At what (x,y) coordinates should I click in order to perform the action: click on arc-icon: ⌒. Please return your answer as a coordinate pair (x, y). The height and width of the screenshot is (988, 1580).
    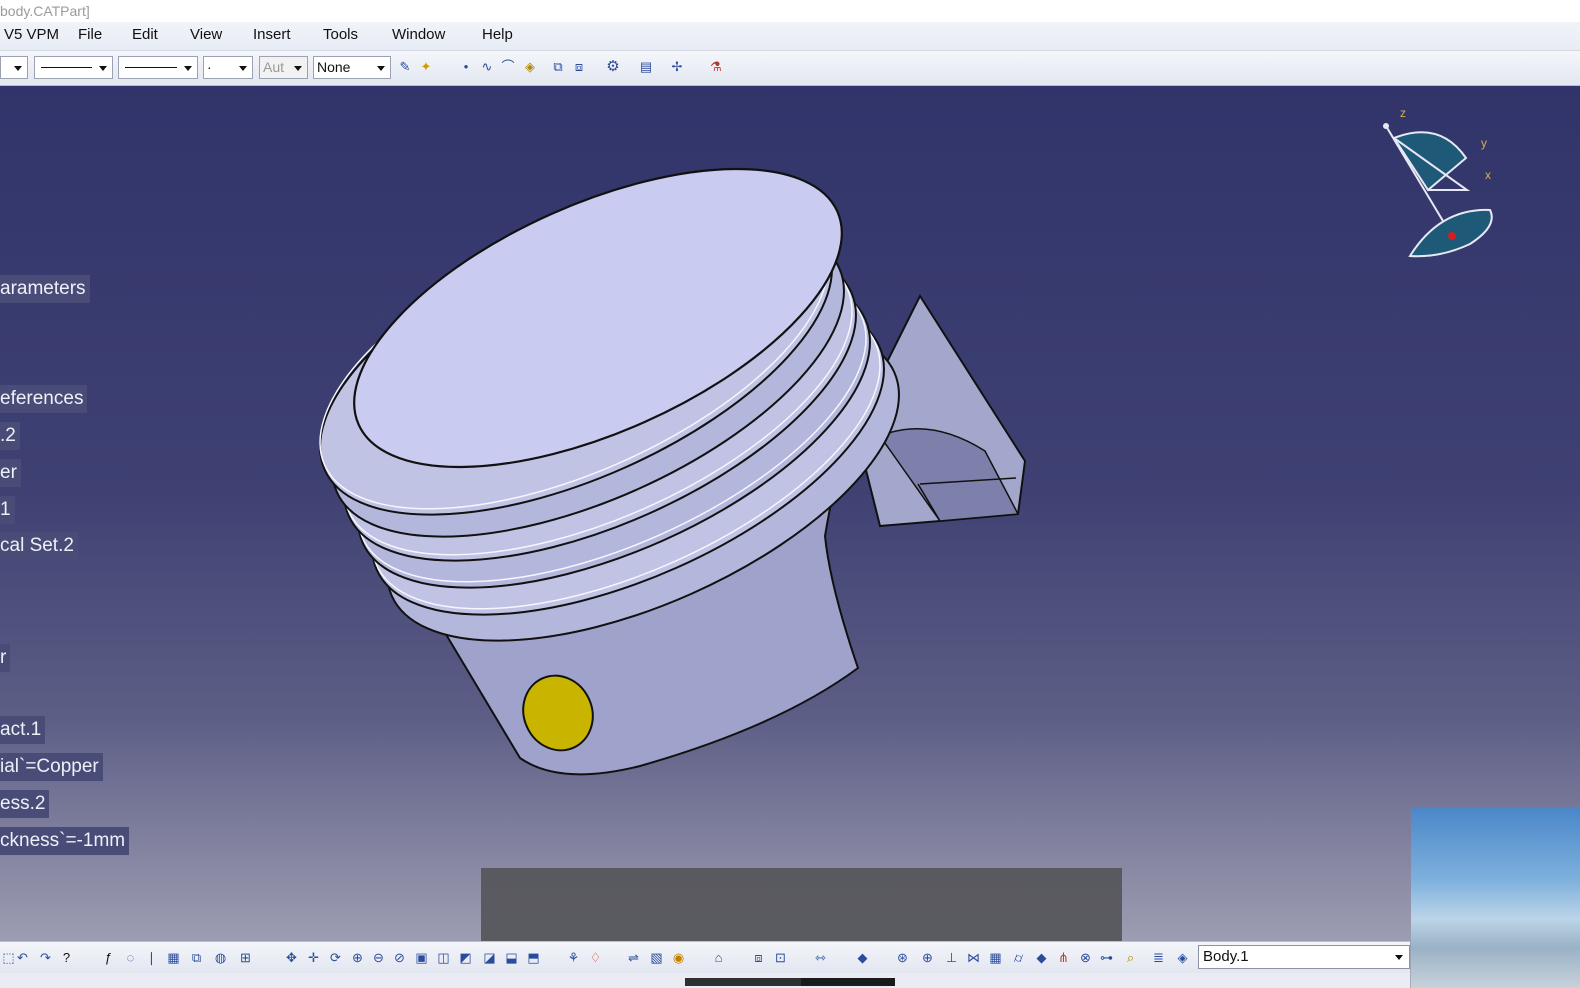
    Looking at the image, I should click on (508, 67).